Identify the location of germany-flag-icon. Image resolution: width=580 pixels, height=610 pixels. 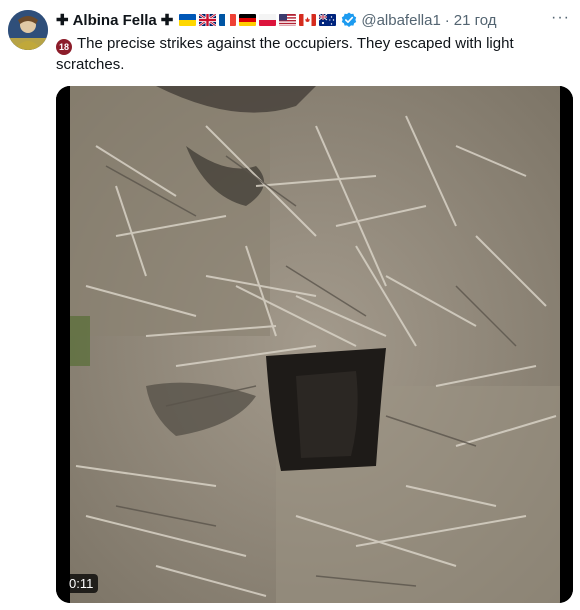
(248, 20).